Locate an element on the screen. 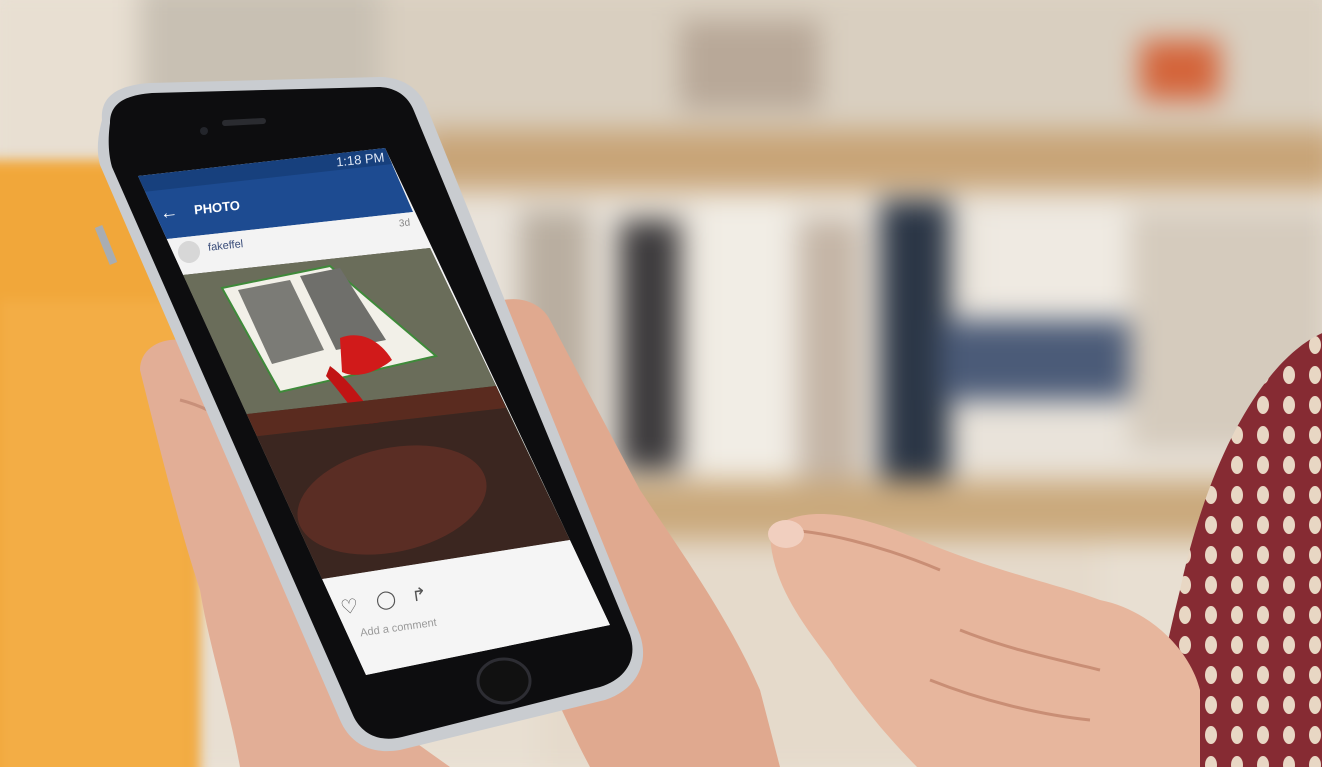  share-icon: ↱ is located at coordinates (419, 595).